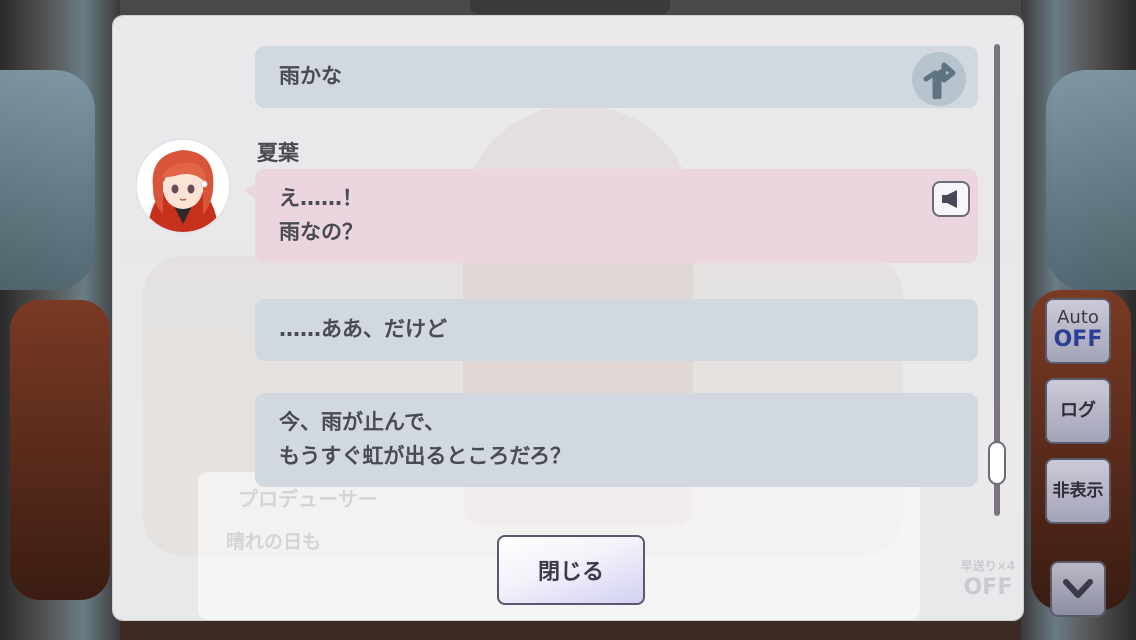 The height and width of the screenshot is (640, 1136). I want to click on branch-choice-icon, so click(939, 79).